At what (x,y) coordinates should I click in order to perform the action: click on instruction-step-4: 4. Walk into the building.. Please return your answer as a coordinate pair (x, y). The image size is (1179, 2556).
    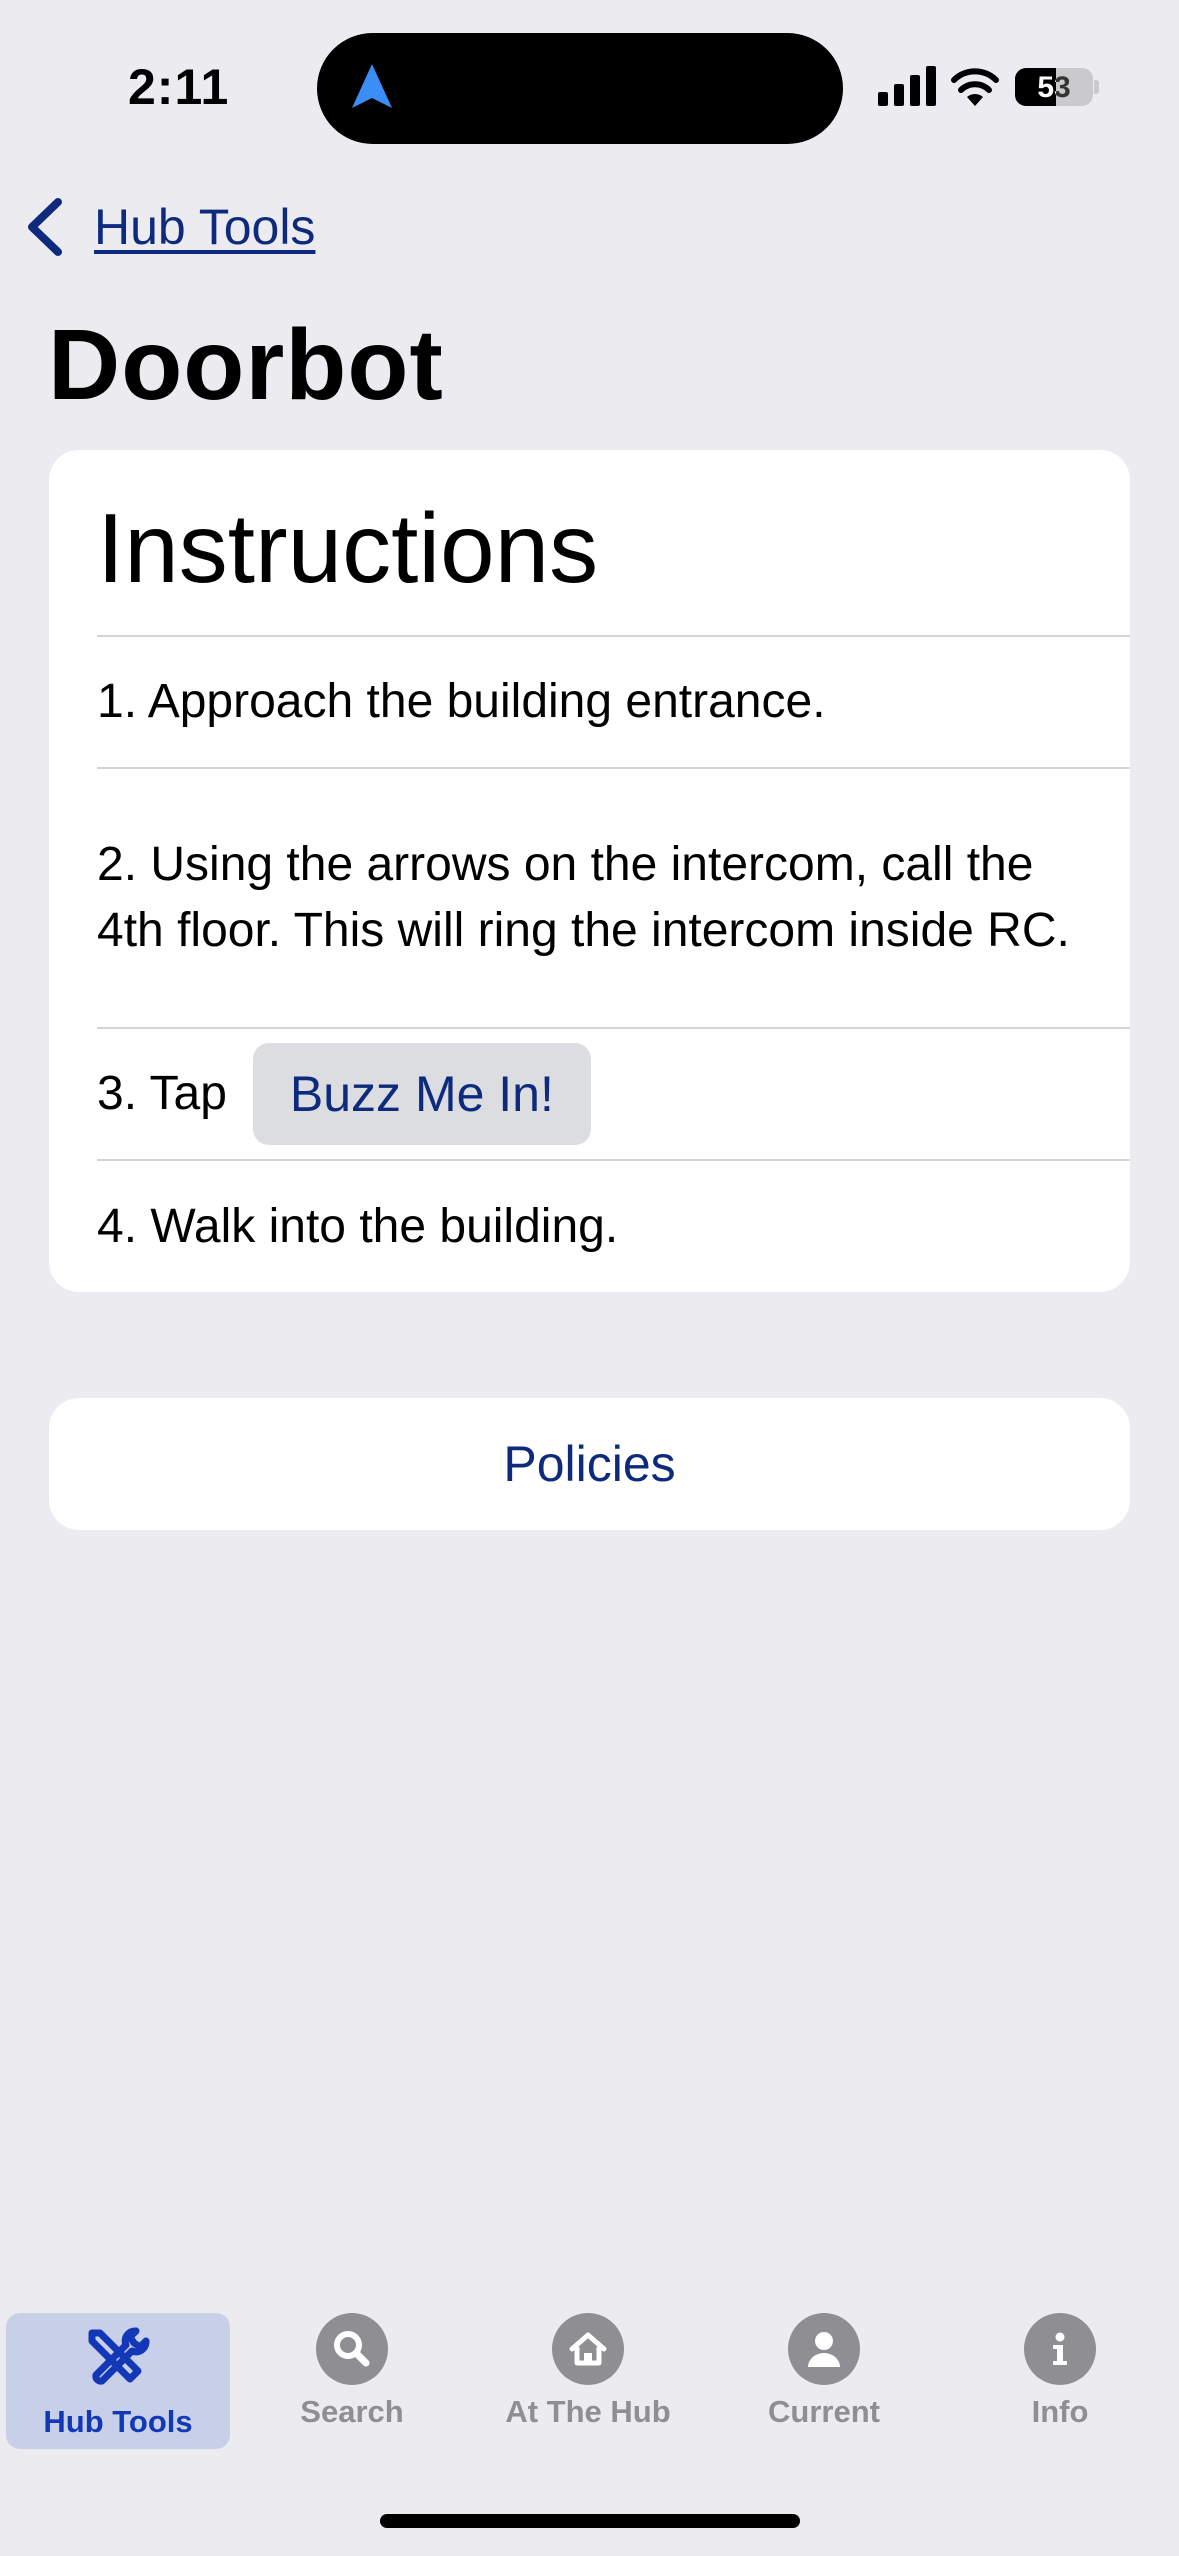
    Looking at the image, I should click on (613, 1225).